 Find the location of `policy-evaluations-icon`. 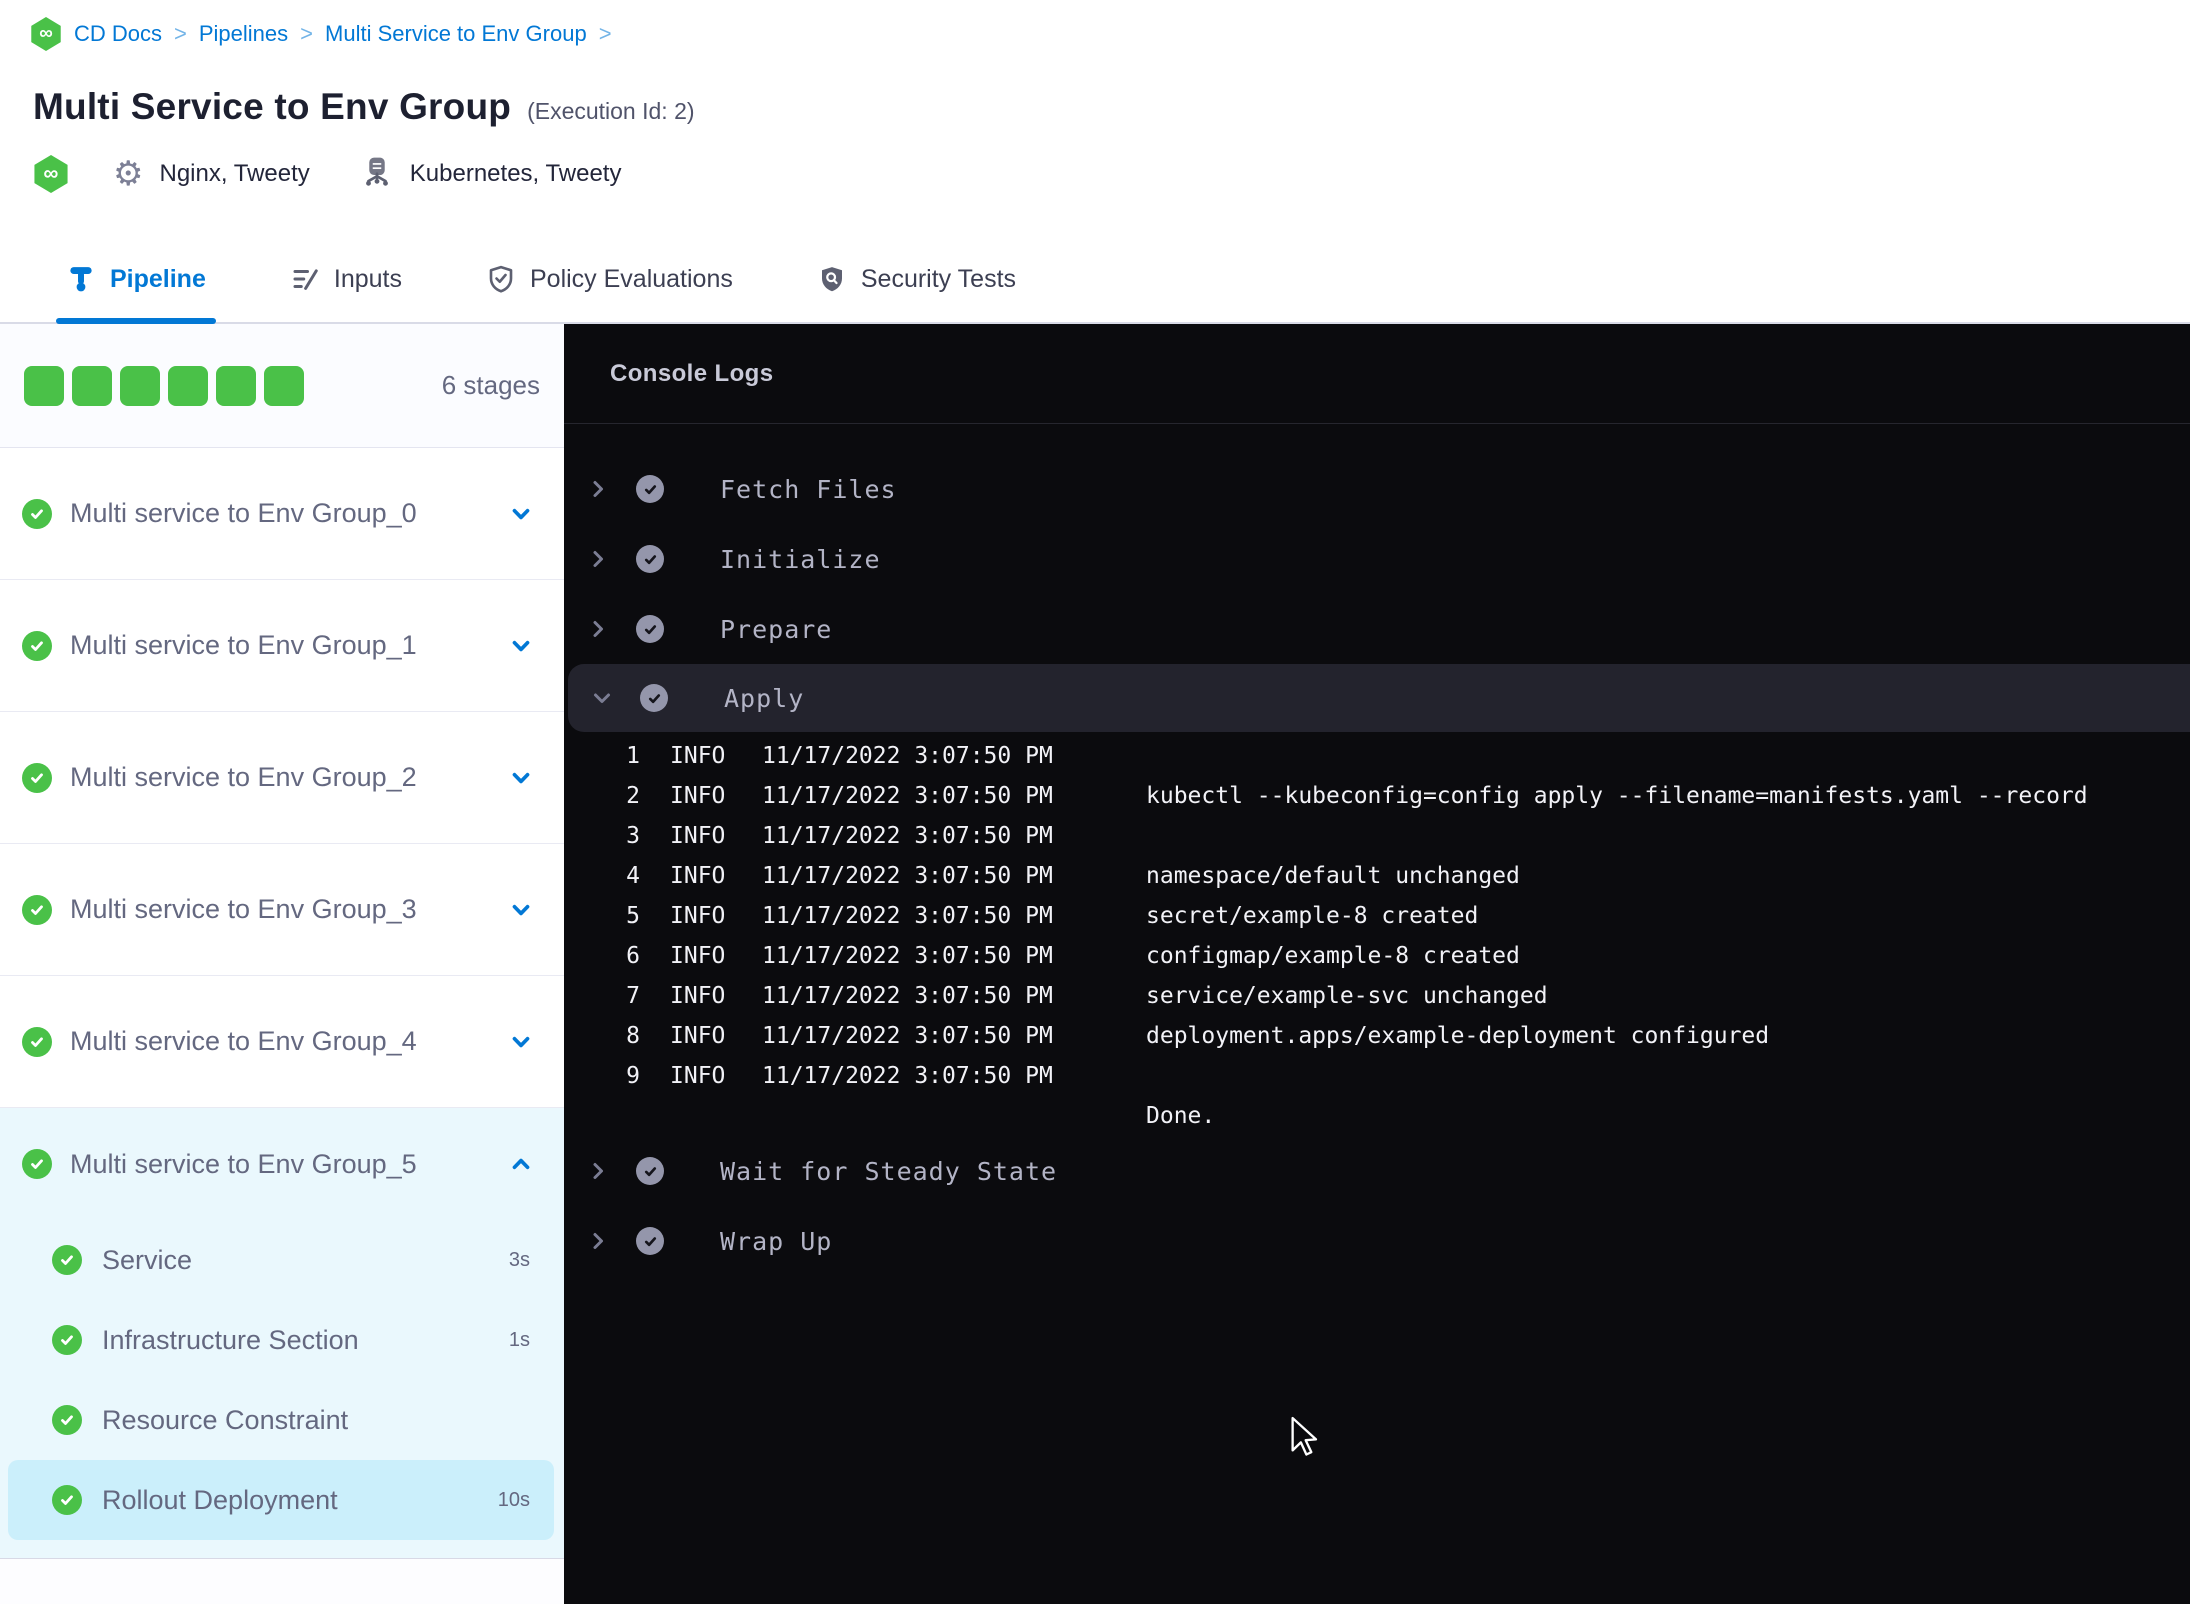

policy-evaluations-icon is located at coordinates (501, 279).